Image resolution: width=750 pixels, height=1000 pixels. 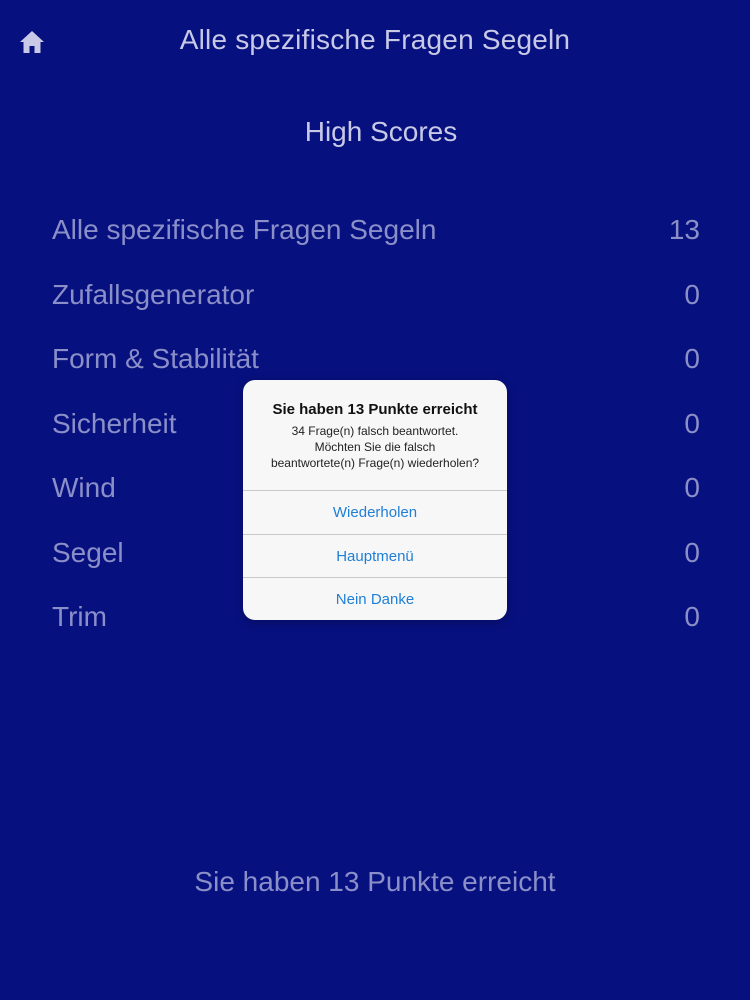 I want to click on result-summary: Sie haben 13 Punkte erreicht, so click(x=375, y=881).